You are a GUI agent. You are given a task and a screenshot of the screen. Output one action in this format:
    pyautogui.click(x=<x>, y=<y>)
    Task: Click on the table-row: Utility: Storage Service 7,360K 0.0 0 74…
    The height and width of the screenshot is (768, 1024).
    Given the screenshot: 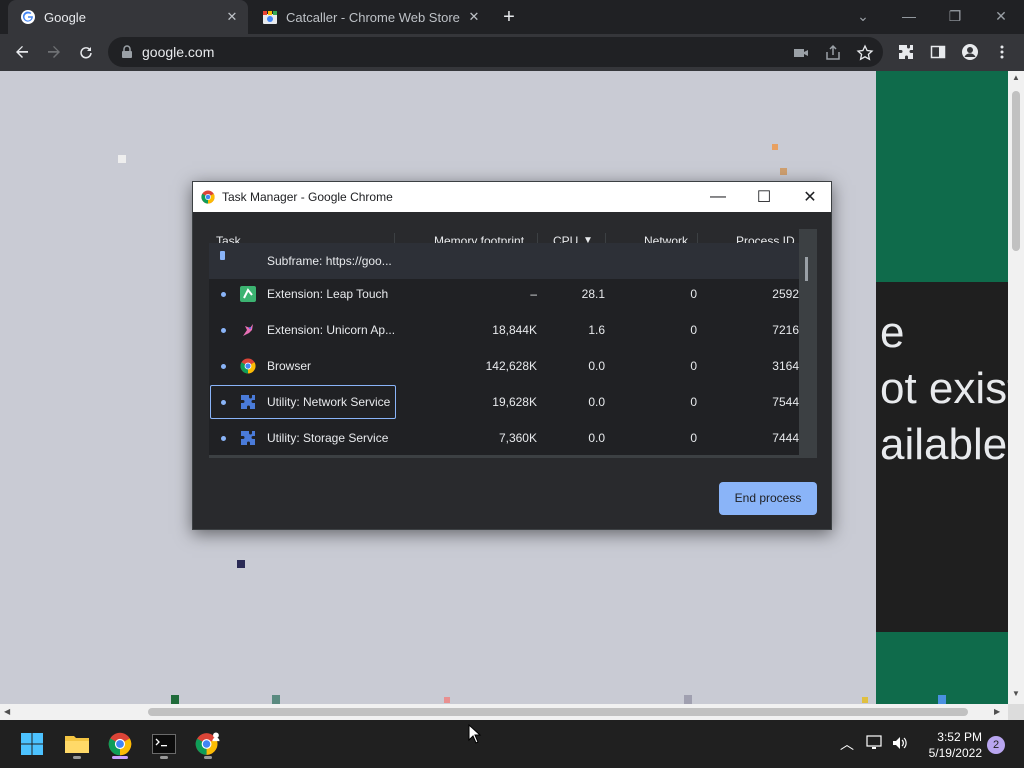 What is the action you would take?
    pyautogui.click(x=504, y=438)
    